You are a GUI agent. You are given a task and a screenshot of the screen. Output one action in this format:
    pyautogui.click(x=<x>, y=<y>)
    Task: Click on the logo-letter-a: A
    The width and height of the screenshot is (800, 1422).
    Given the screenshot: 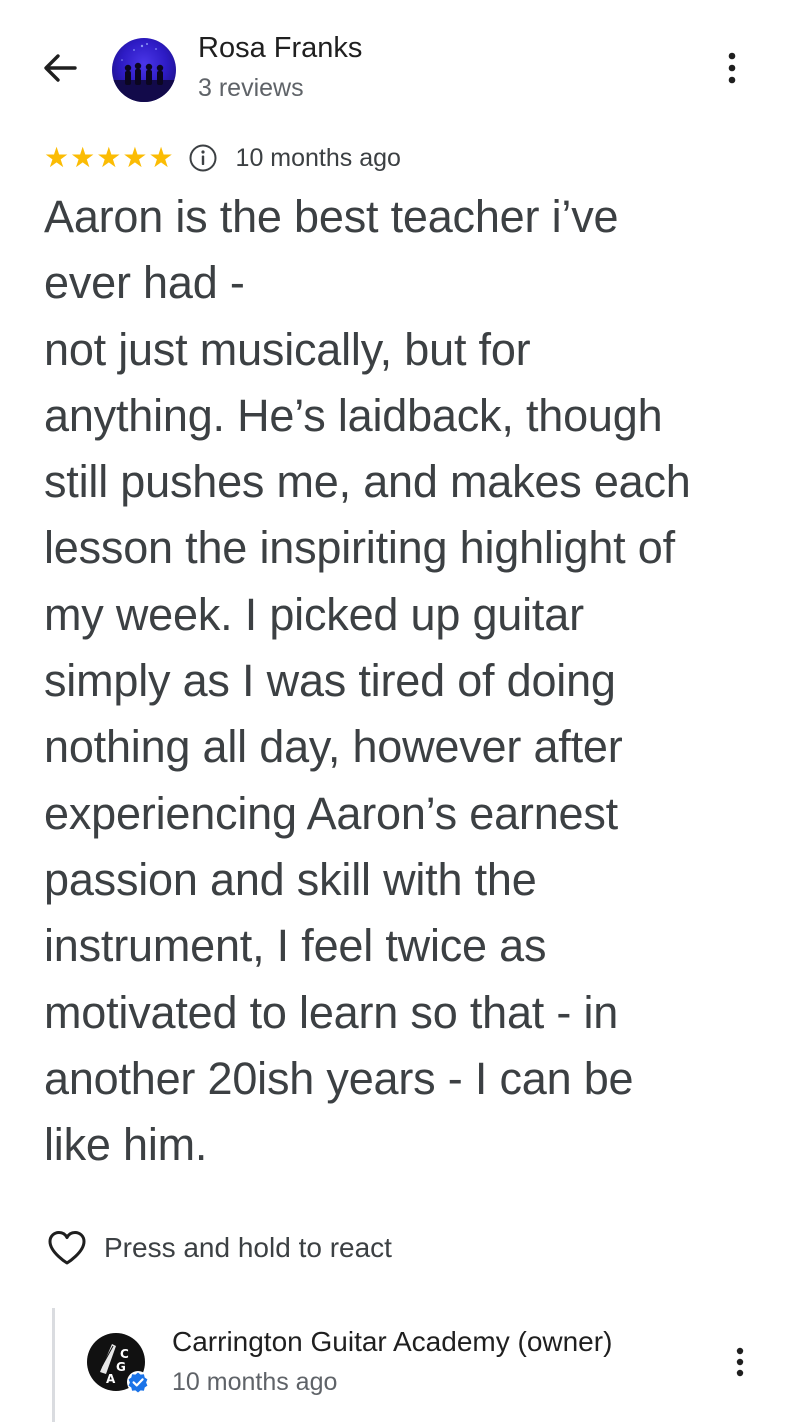 What is the action you would take?
    pyautogui.click(x=111, y=1379)
    